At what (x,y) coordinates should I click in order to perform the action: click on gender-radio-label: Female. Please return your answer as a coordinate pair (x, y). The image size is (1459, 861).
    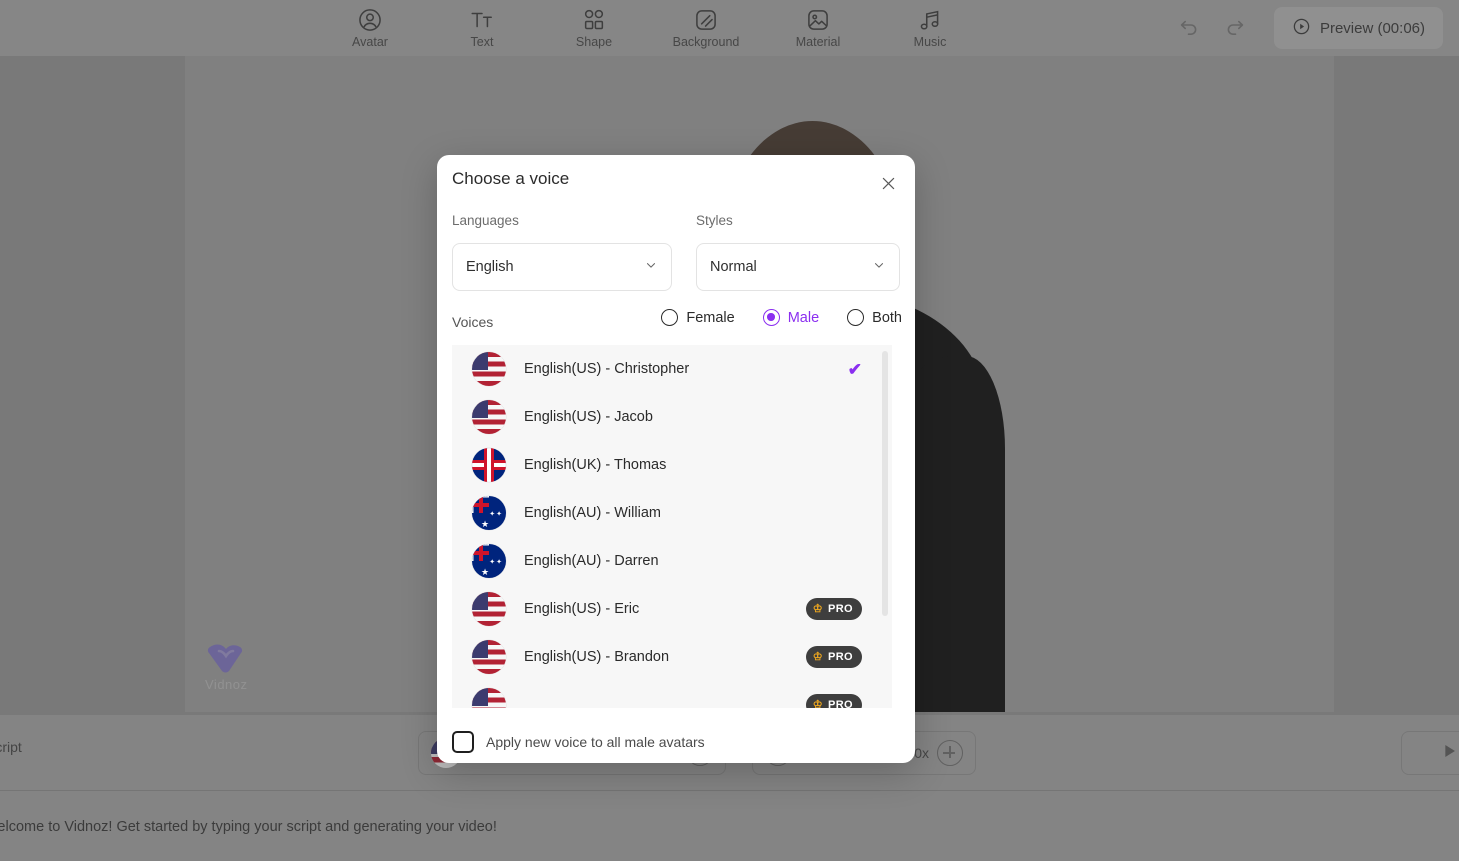
    Looking at the image, I should click on (710, 317).